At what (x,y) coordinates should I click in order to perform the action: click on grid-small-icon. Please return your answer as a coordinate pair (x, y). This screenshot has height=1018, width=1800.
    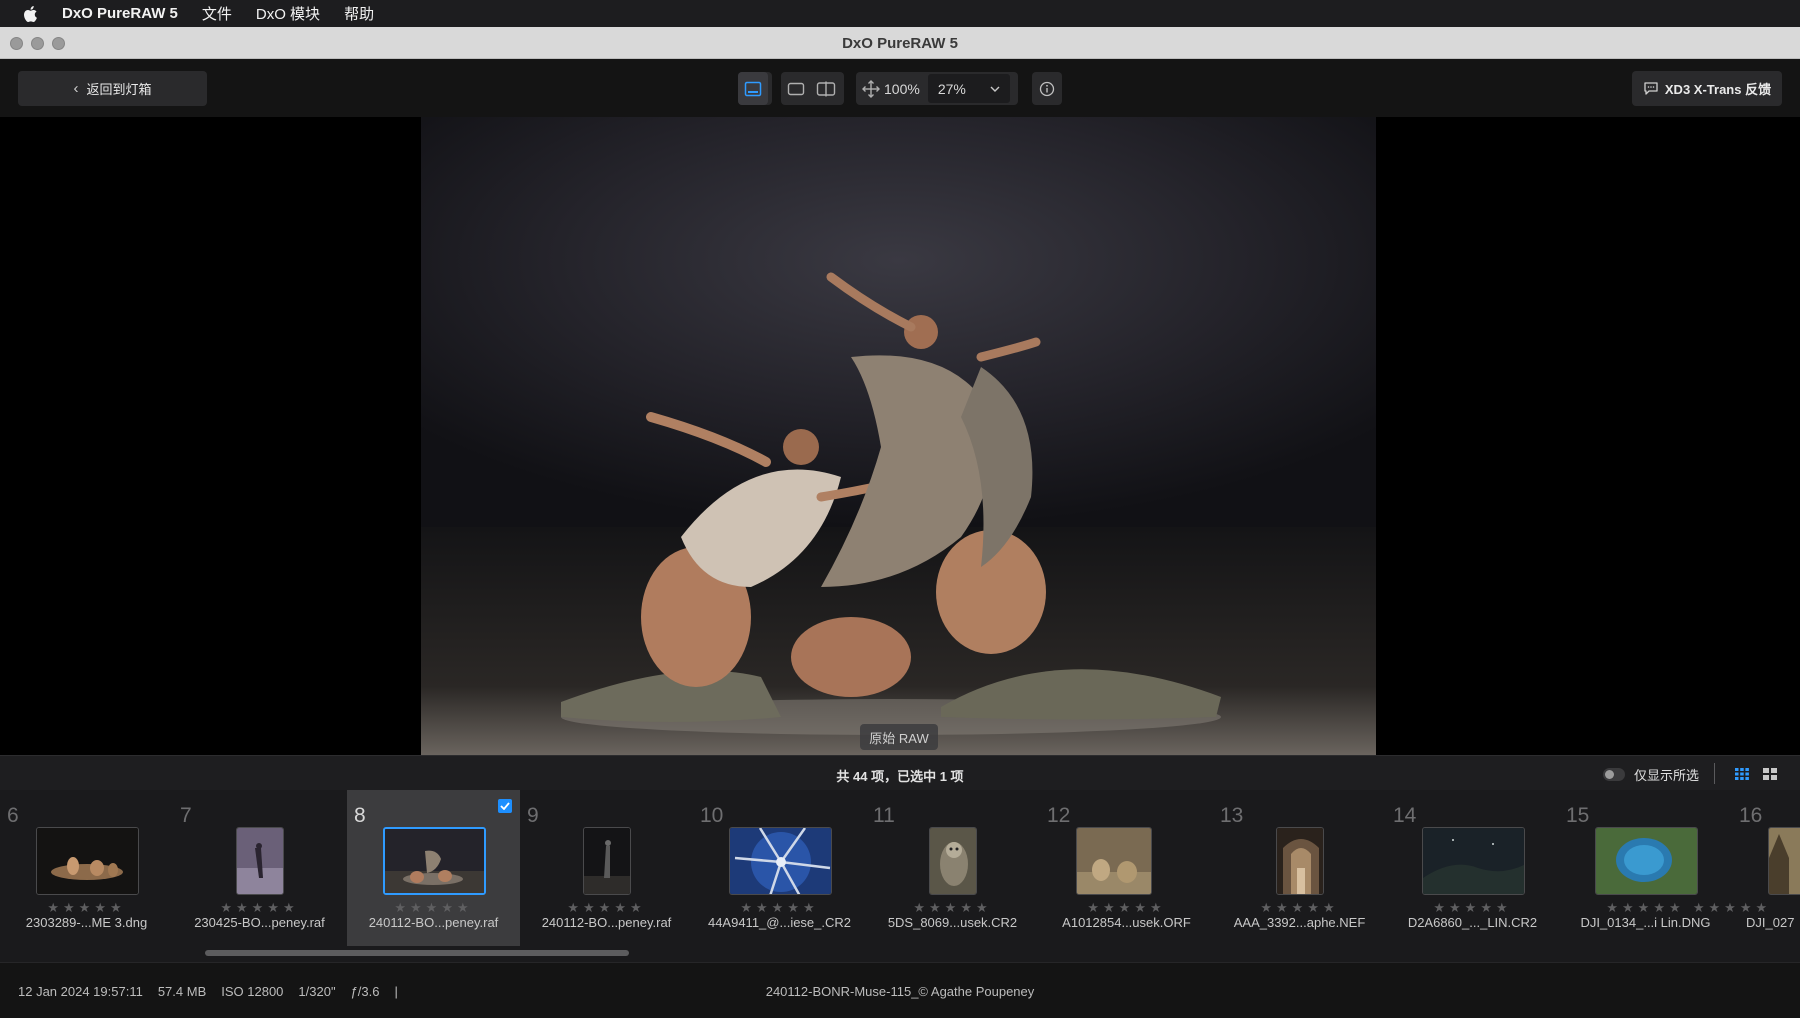
    Looking at the image, I should click on (1742, 774).